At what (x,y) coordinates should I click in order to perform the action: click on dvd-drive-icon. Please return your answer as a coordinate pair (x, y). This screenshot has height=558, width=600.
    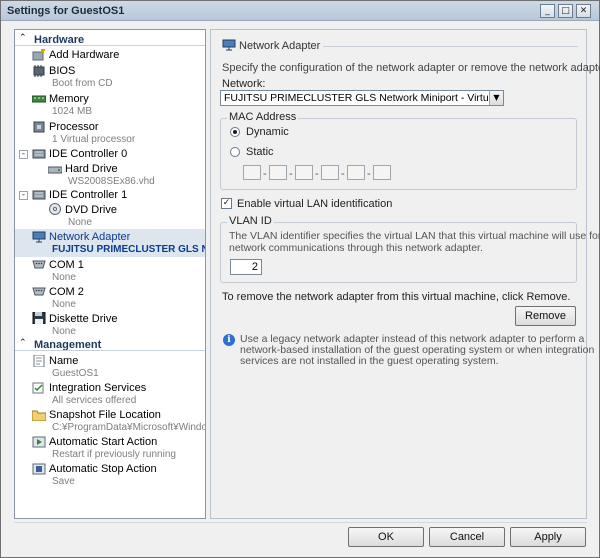
    Looking at the image, I should click on (55, 209).